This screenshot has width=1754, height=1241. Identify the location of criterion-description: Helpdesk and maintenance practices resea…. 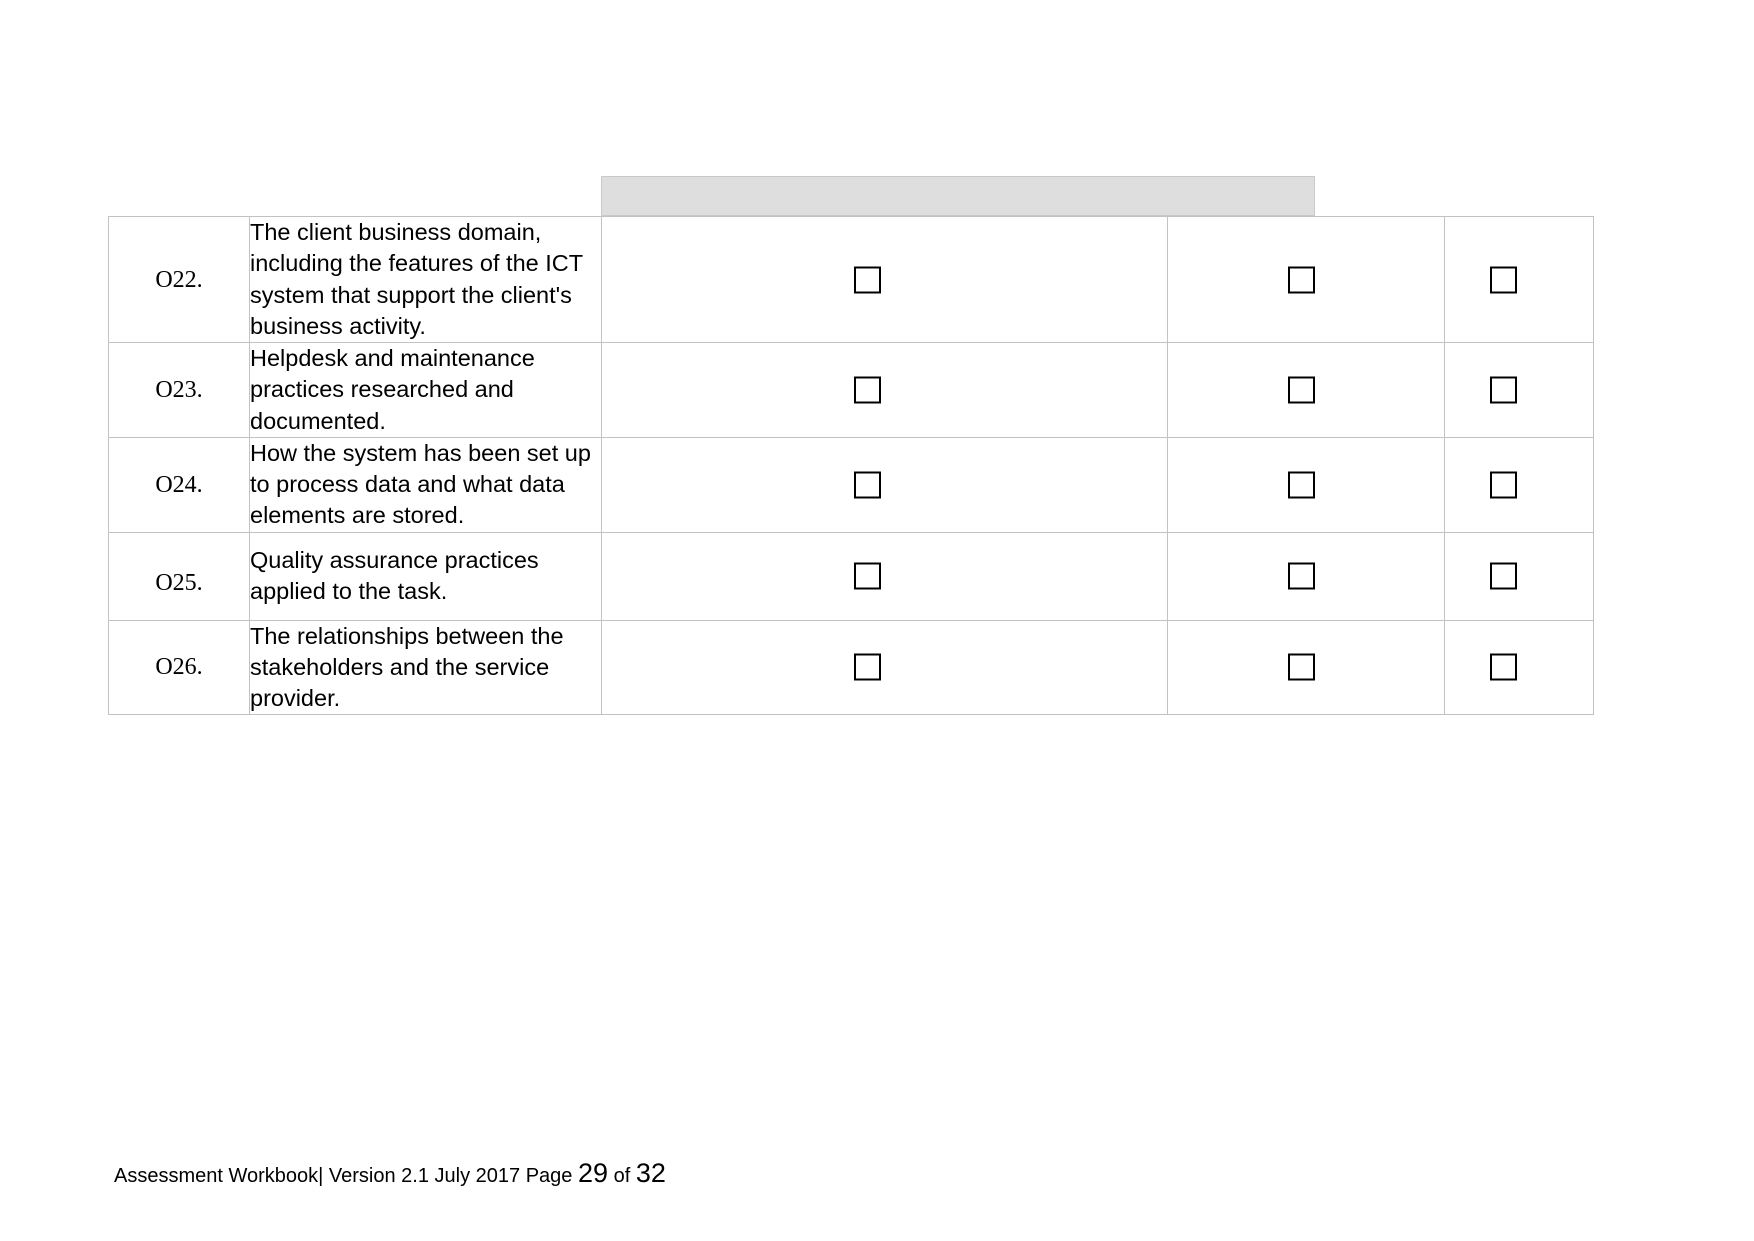
(425, 390).